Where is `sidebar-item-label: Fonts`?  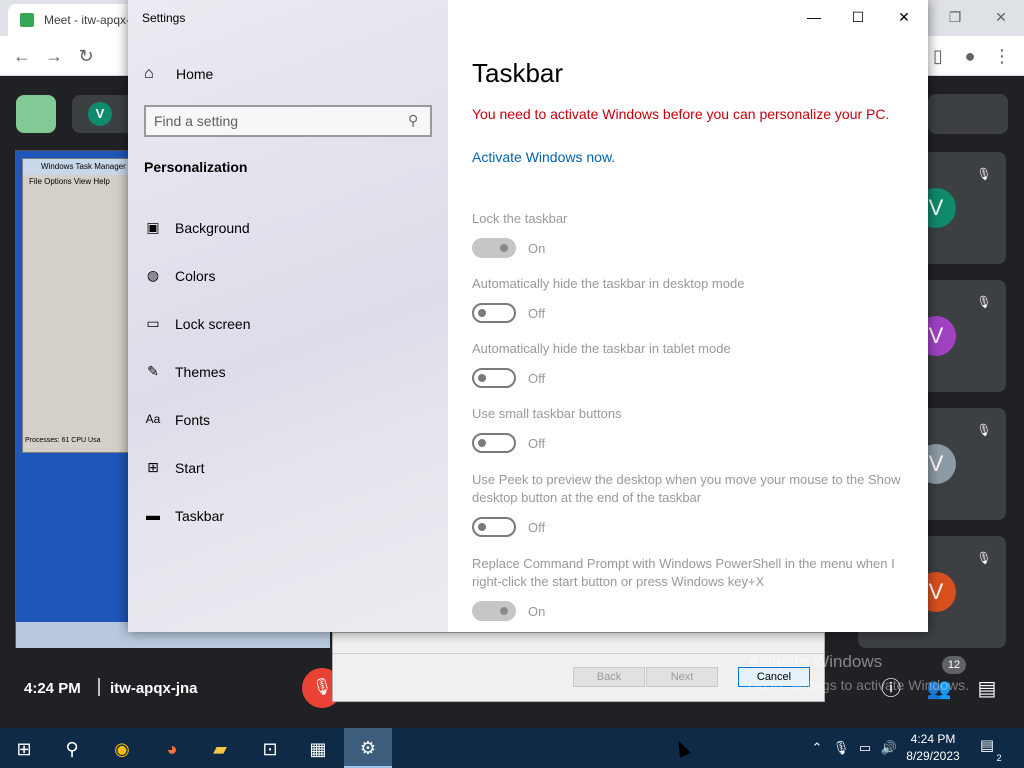 sidebar-item-label: Fonts is located at coordinates (193, 420).